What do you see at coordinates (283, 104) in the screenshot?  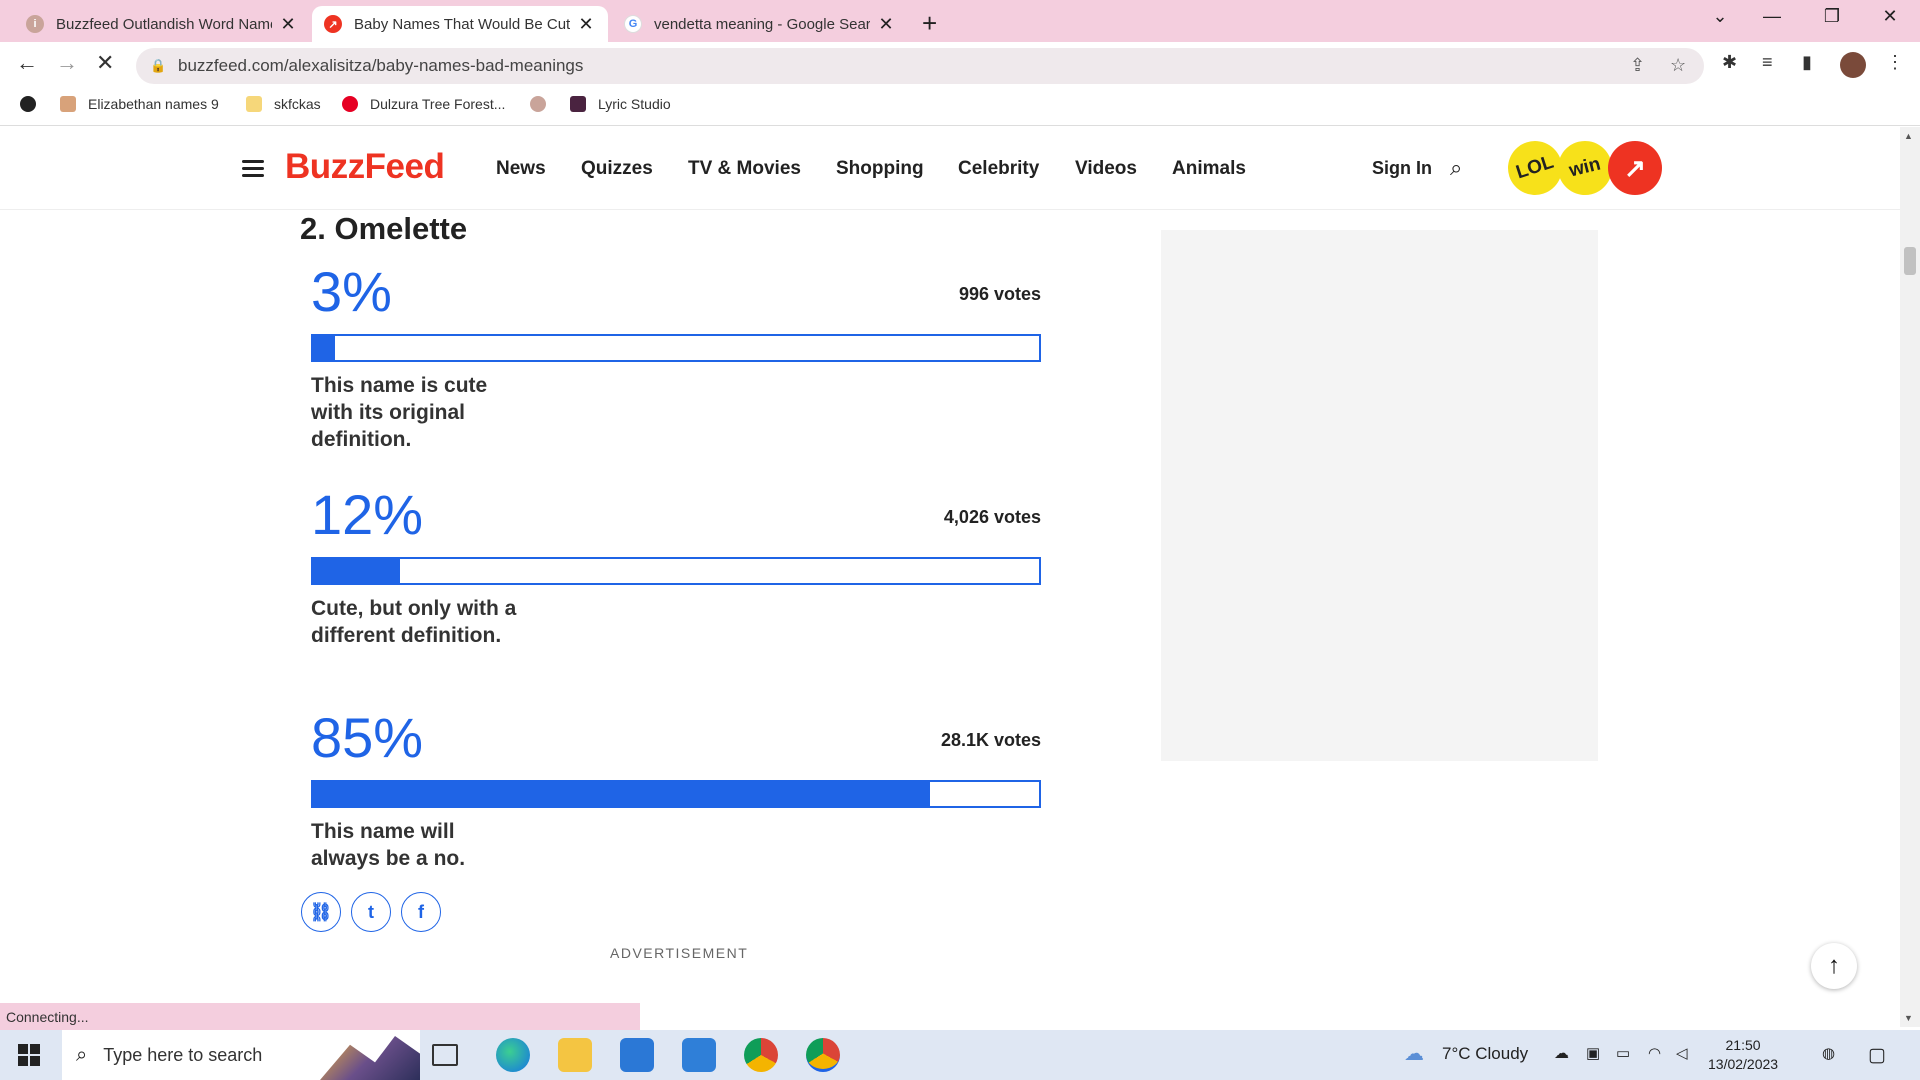 I see `bookmark-skfckas: skfckas` at bounding box center [283, 104].